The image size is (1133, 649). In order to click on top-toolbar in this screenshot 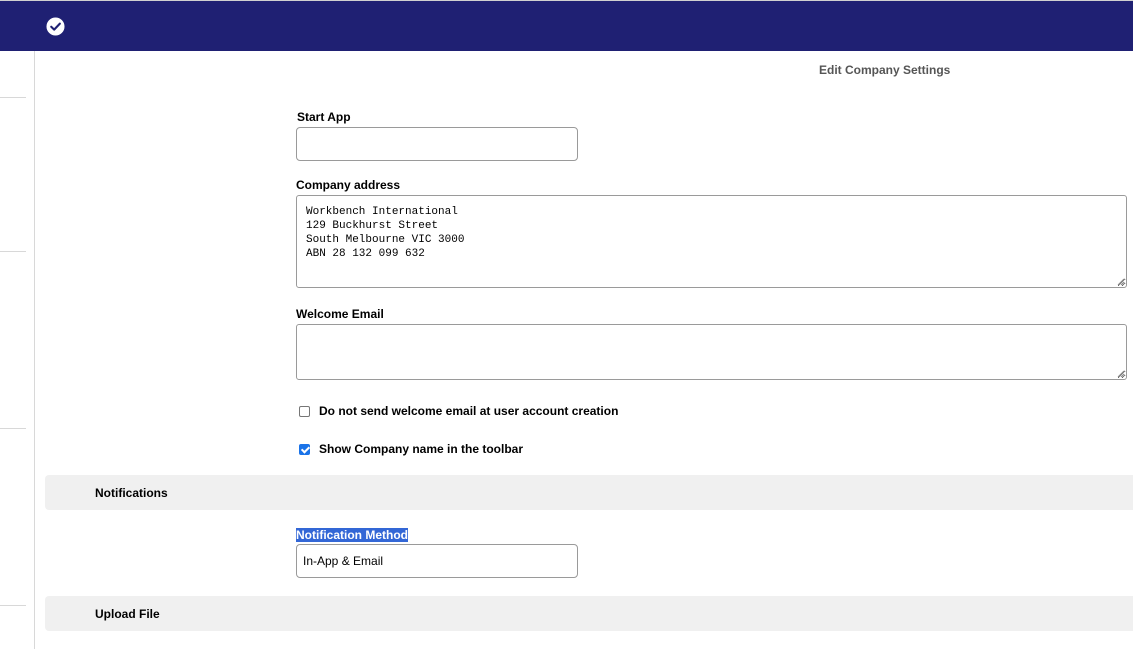, I will do `click(566, 25)`.